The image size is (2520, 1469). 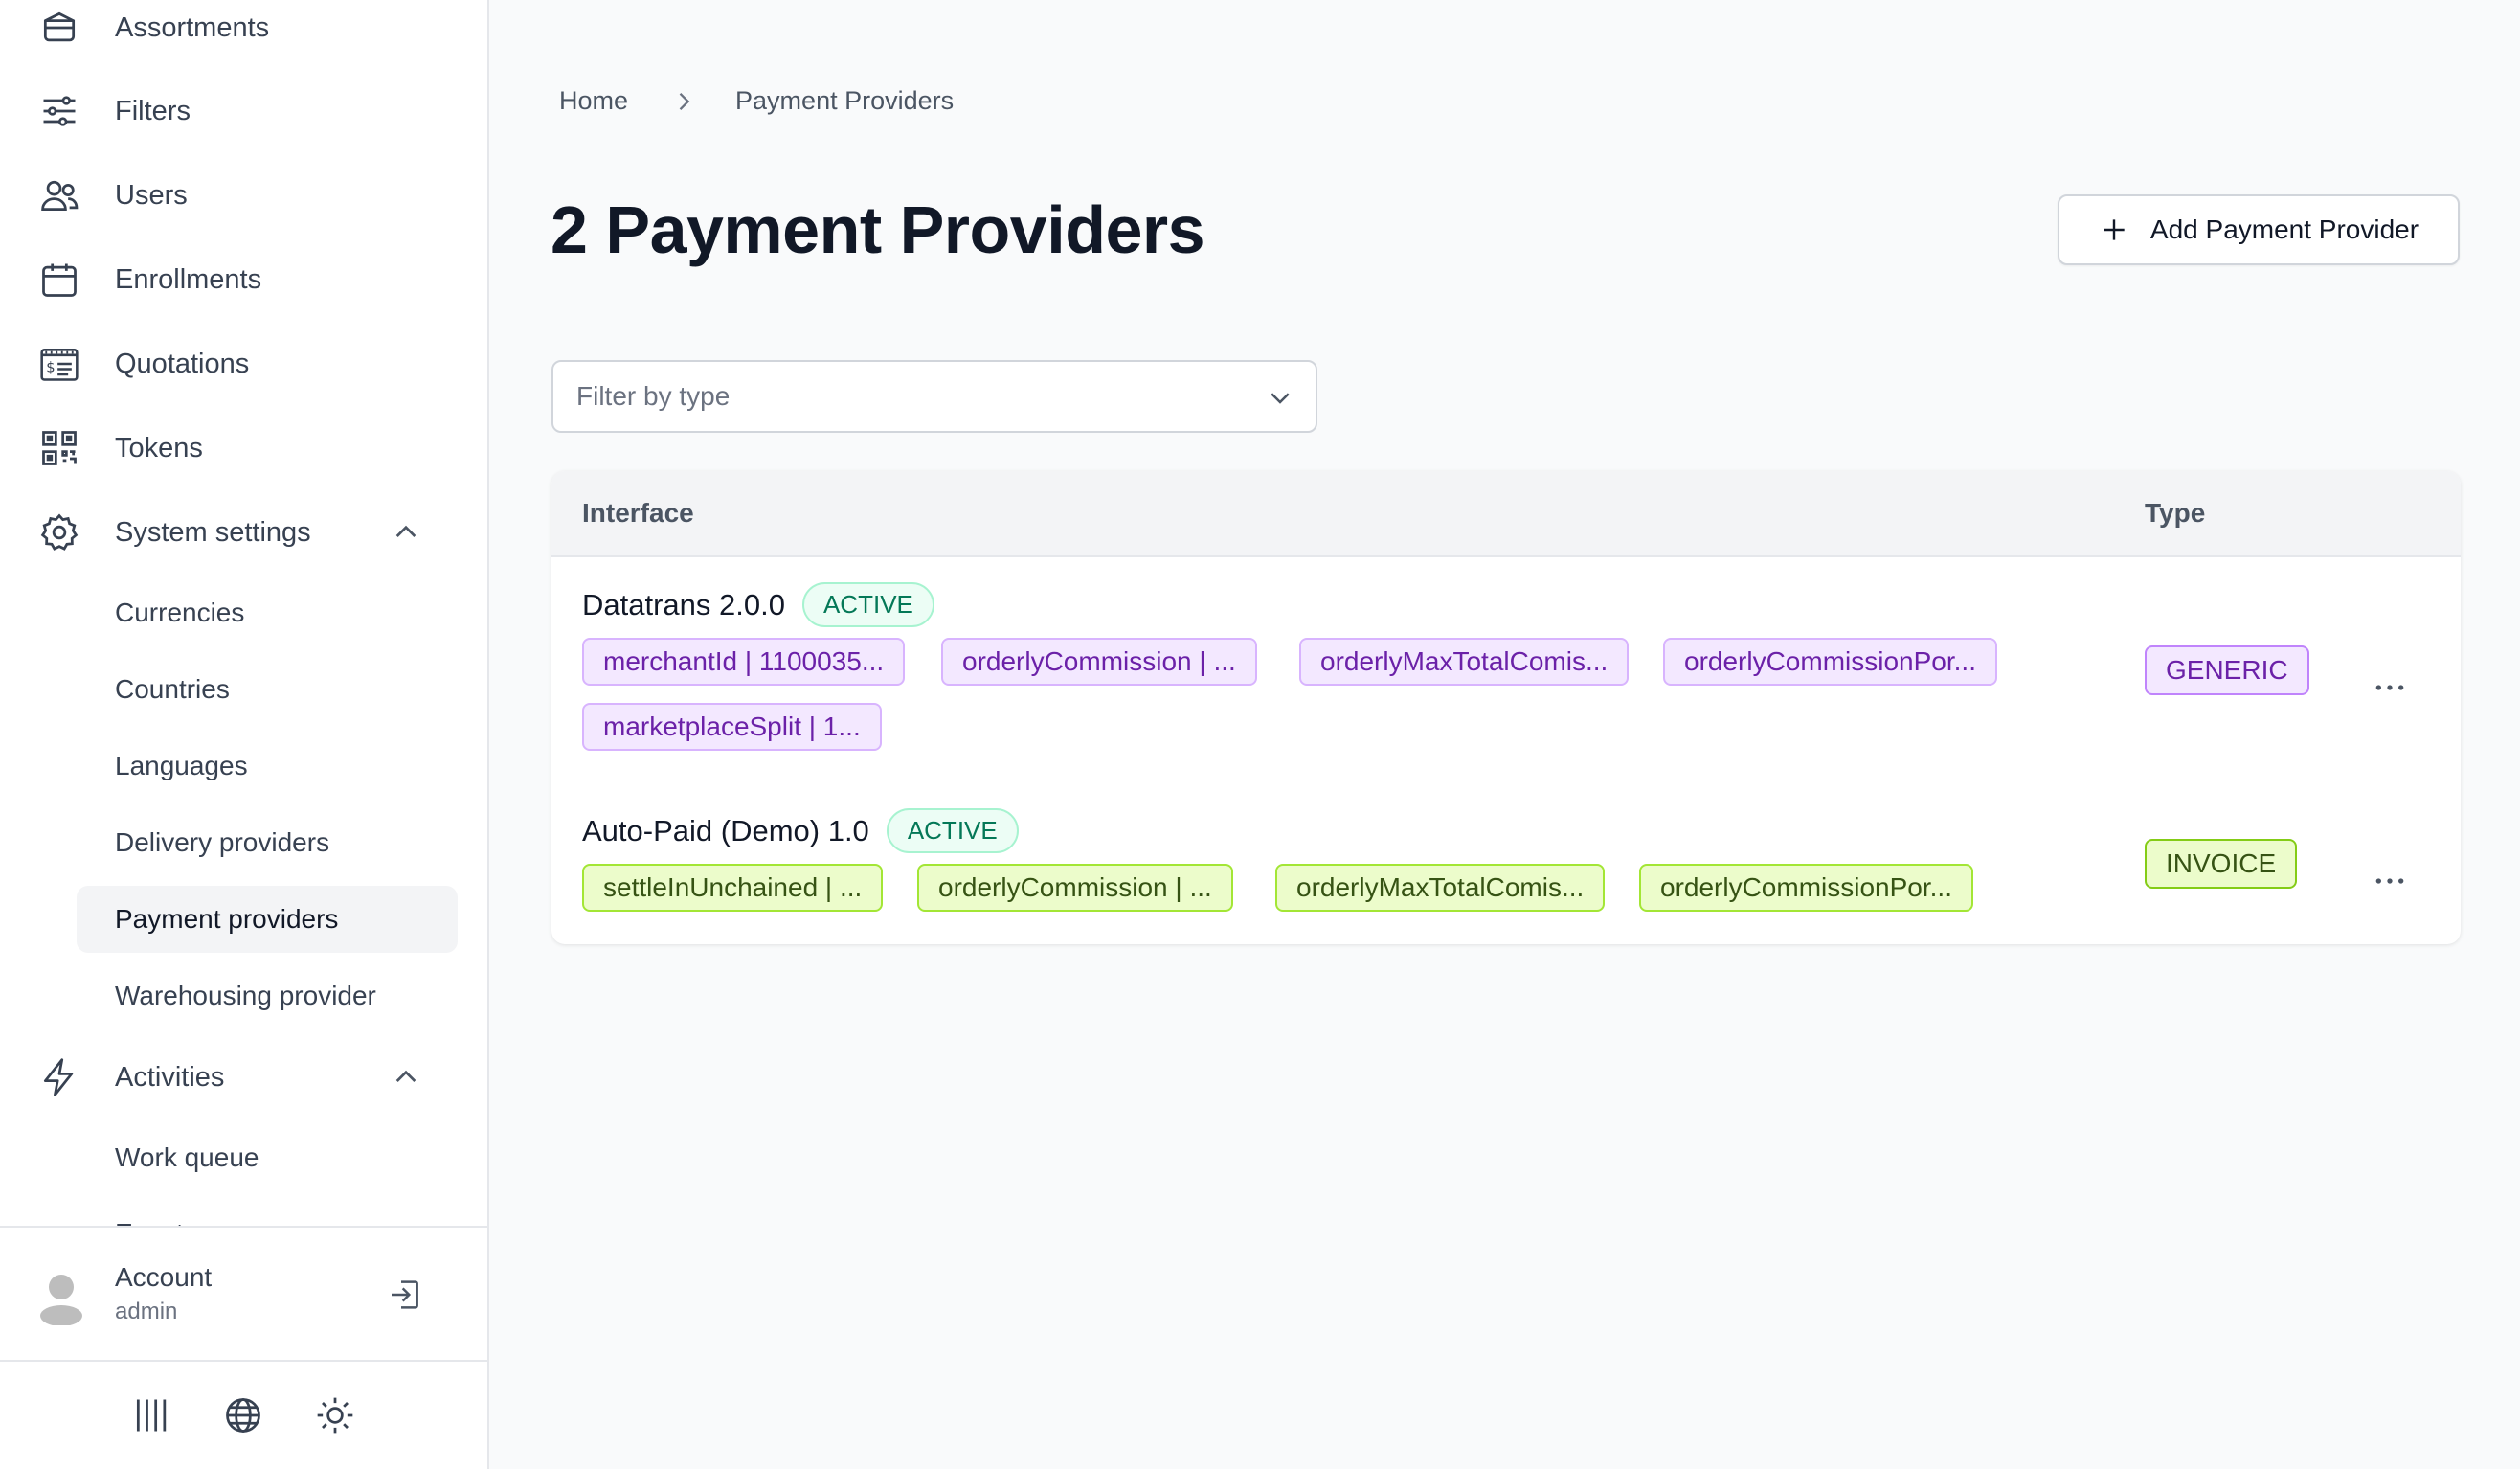 What do you see at coordinates (268, 689) in the screenshot?
I see `sidebar-subitem-countries: Countries` at bounding box center [268, 689].